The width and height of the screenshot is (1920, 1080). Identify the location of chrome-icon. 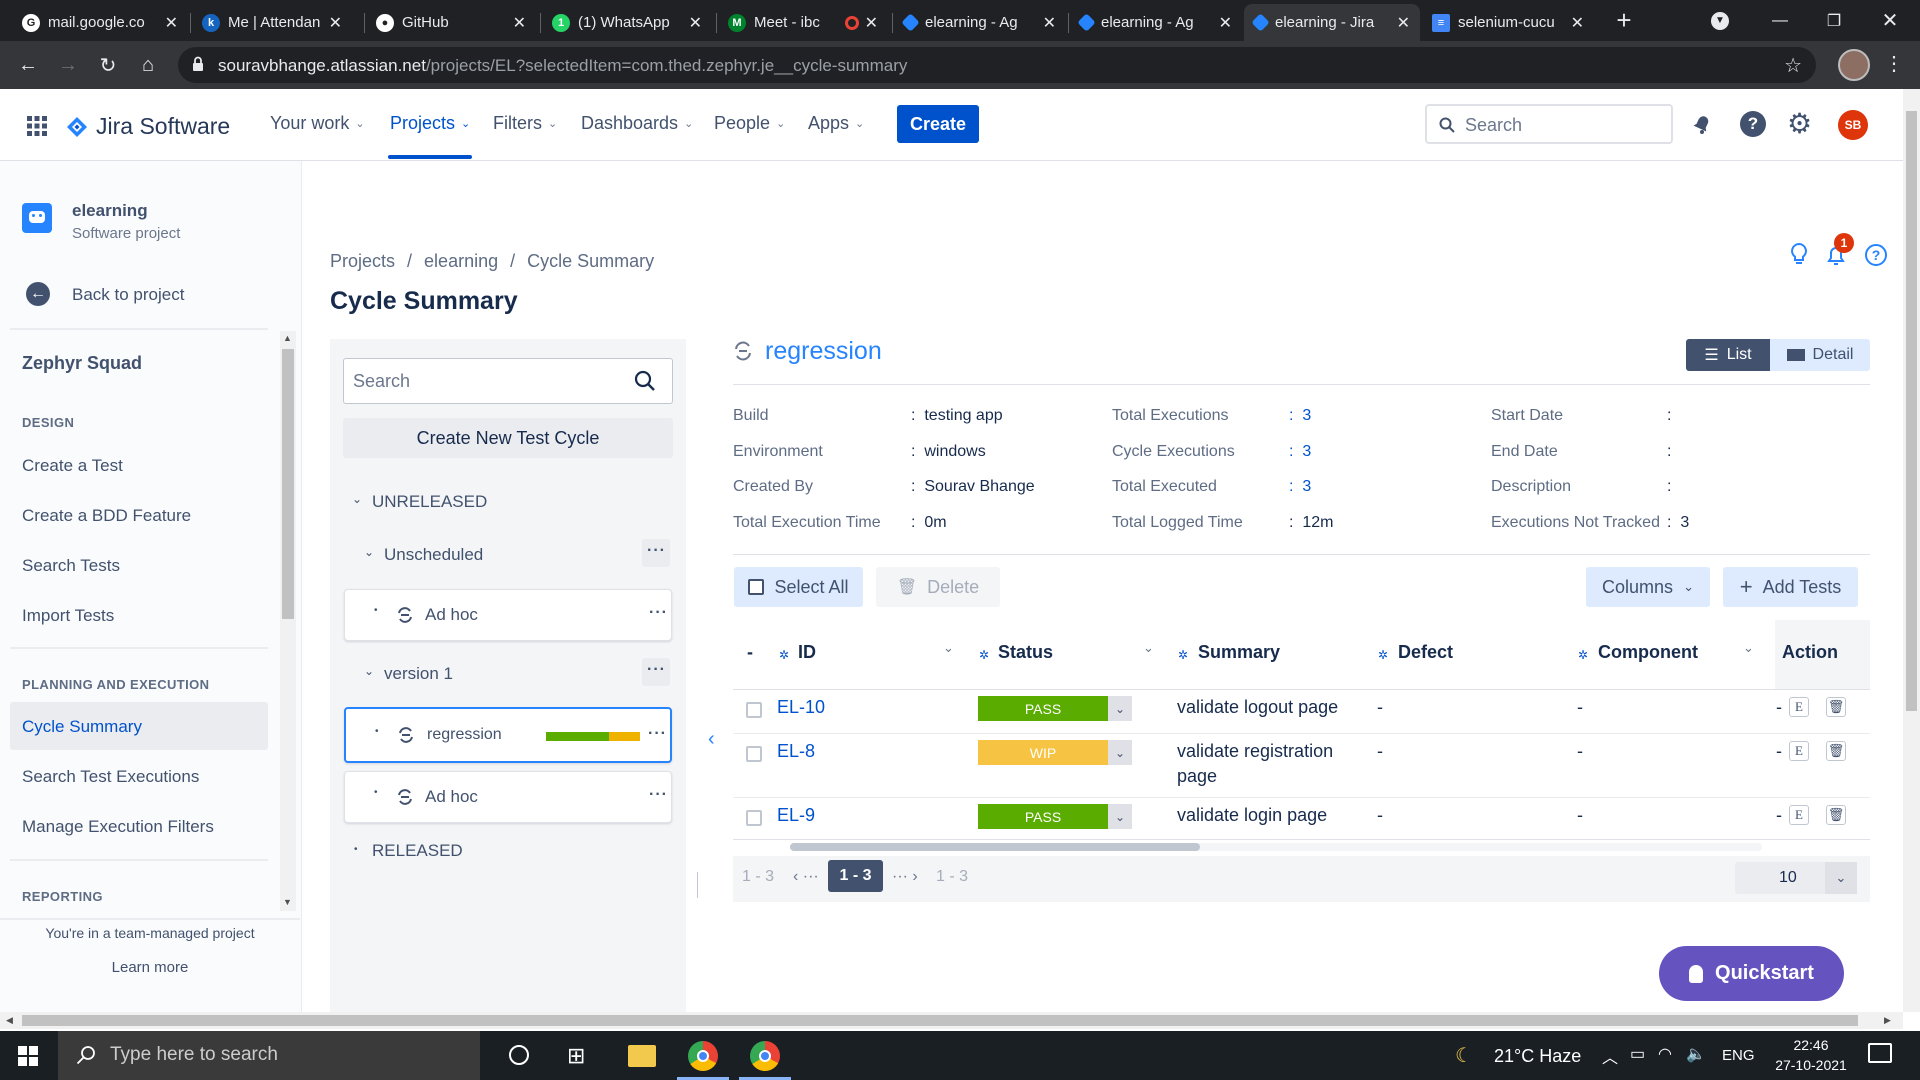
(765, 1056).